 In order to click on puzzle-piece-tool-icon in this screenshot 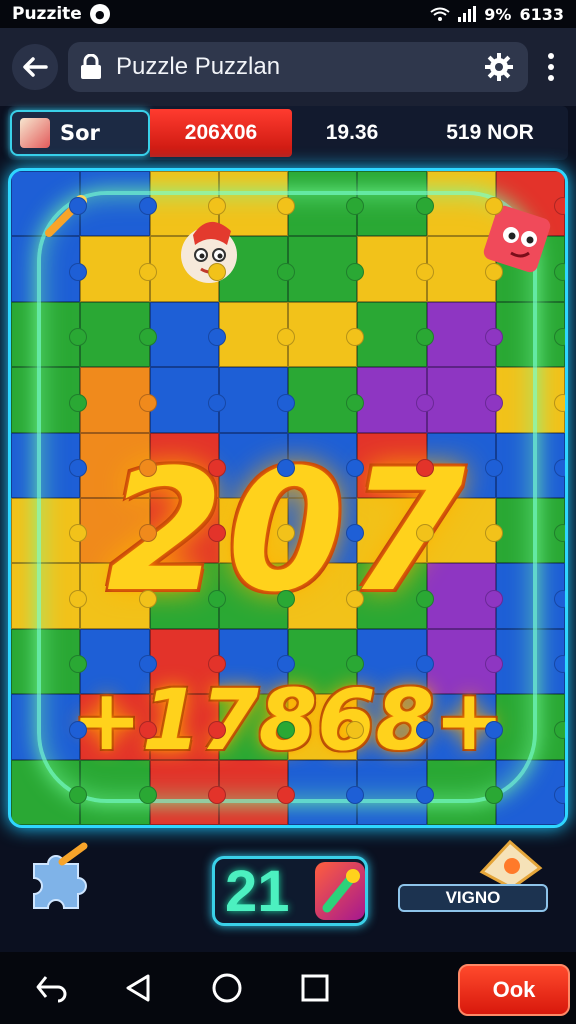, I will do `click(59, 879)`.